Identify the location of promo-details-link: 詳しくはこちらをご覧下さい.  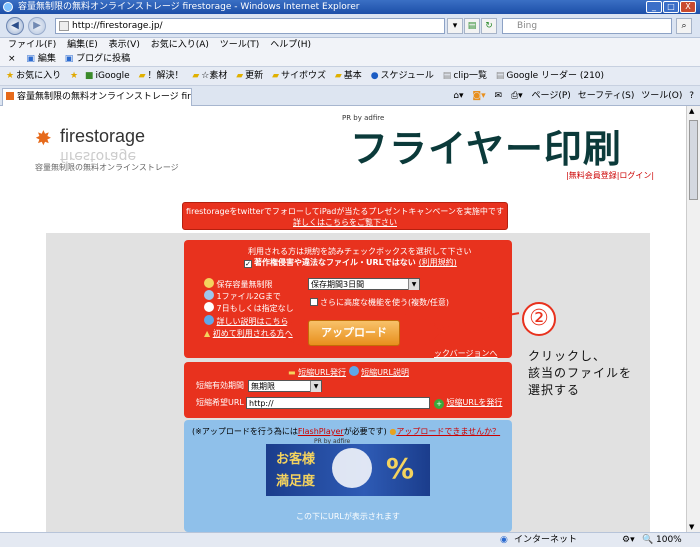
(345, 222).